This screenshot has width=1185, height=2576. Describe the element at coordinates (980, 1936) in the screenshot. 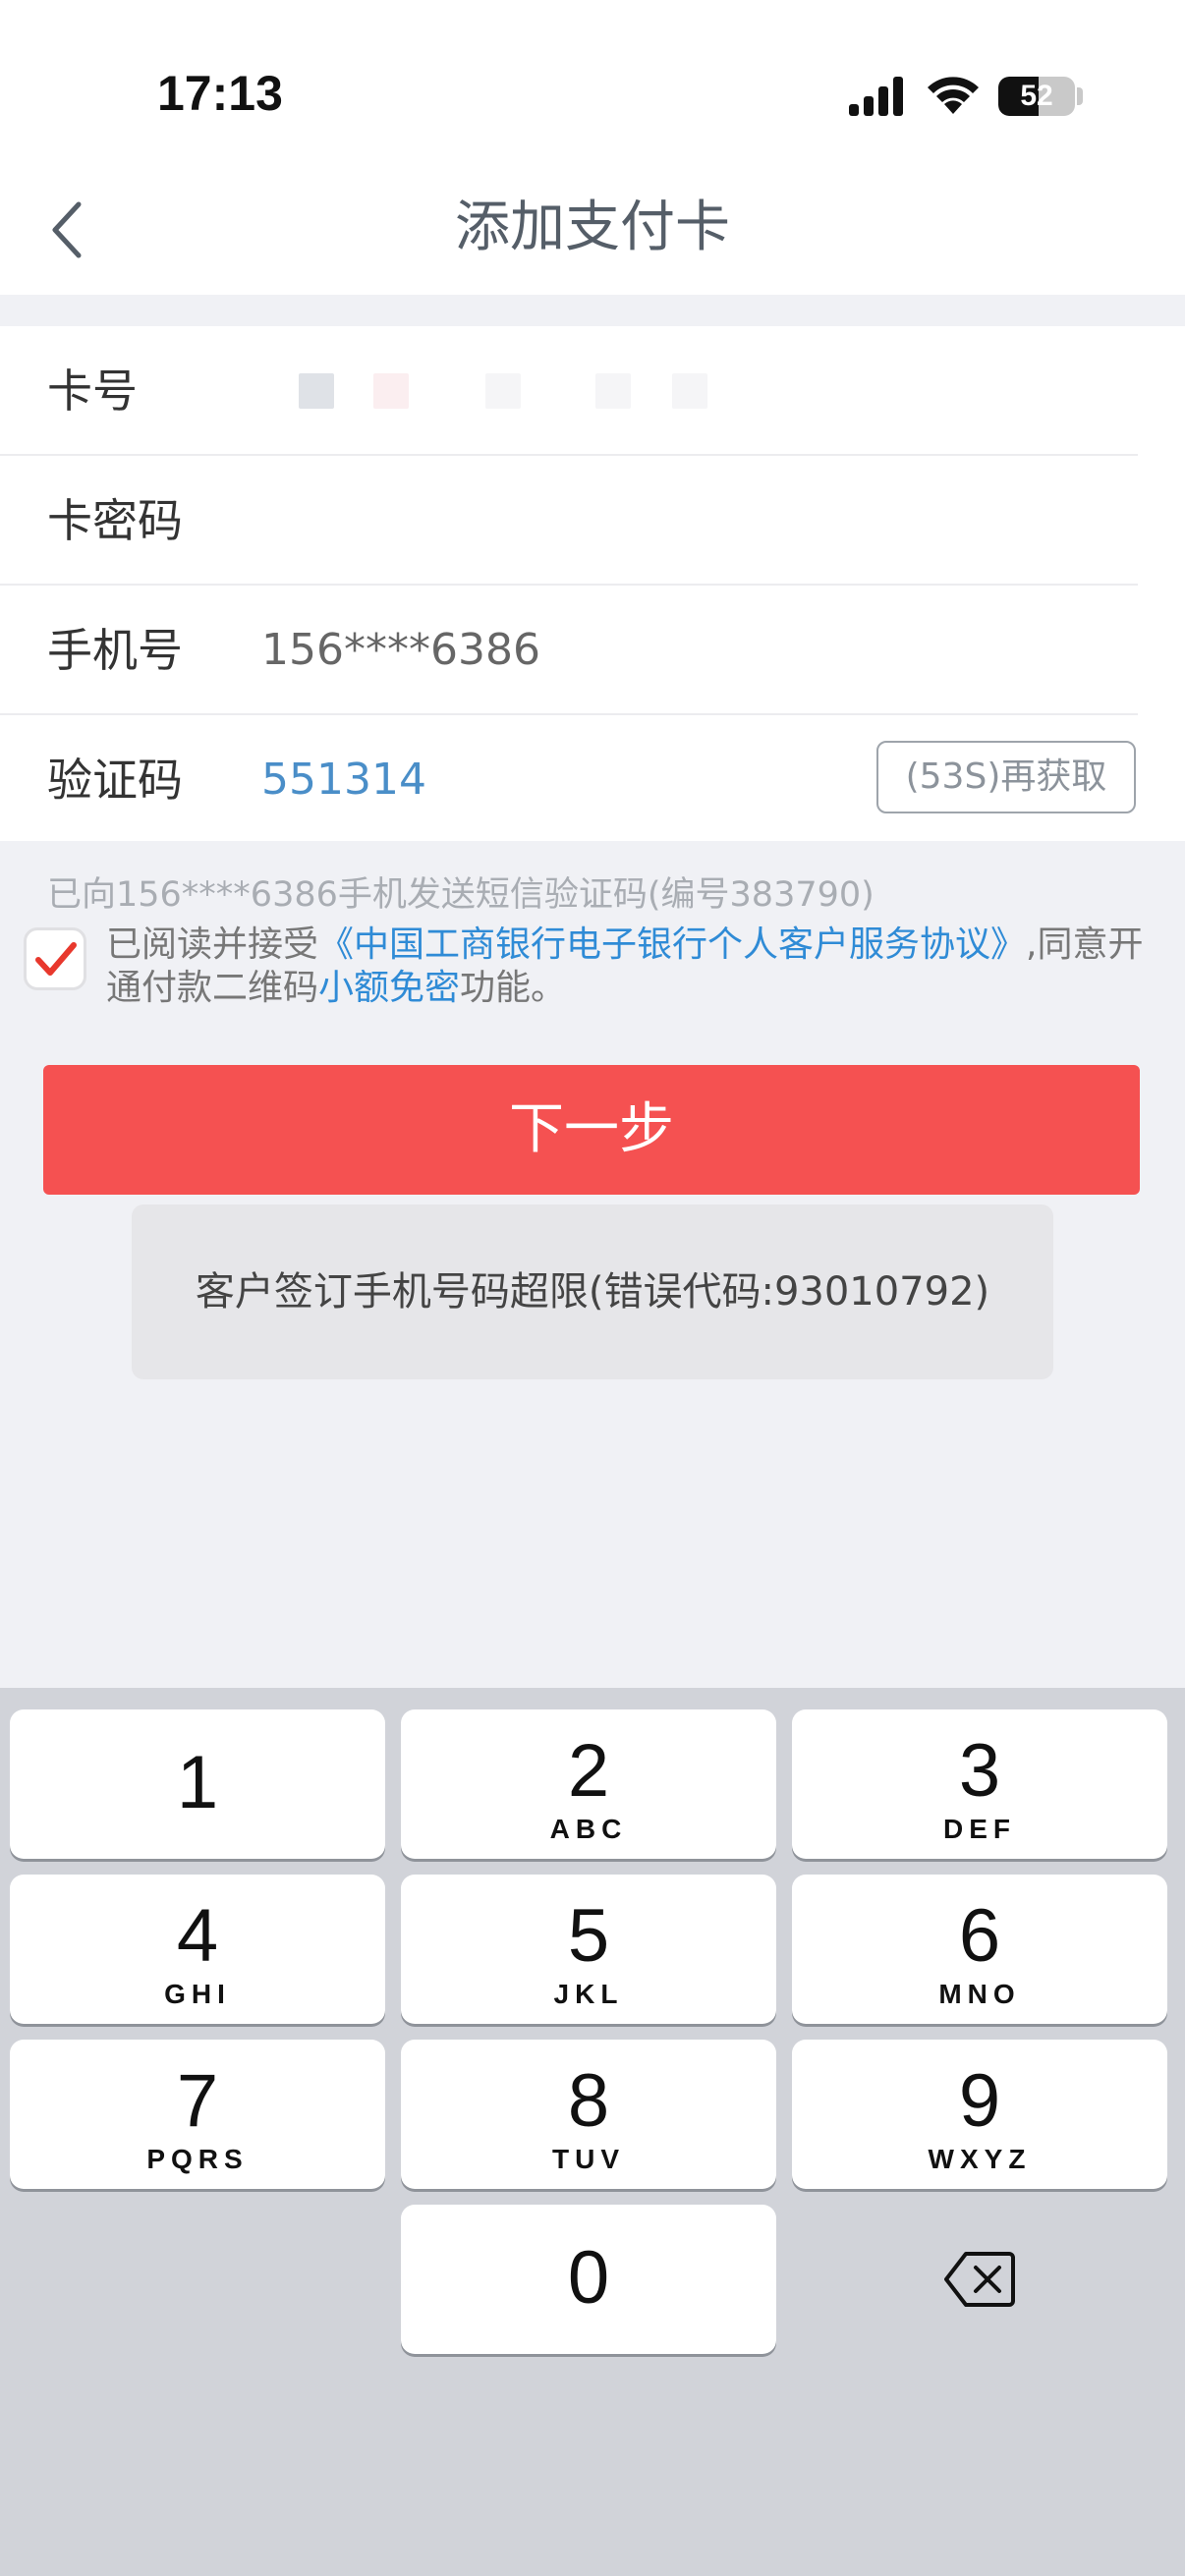

I see `key-digit: 6` at that location.